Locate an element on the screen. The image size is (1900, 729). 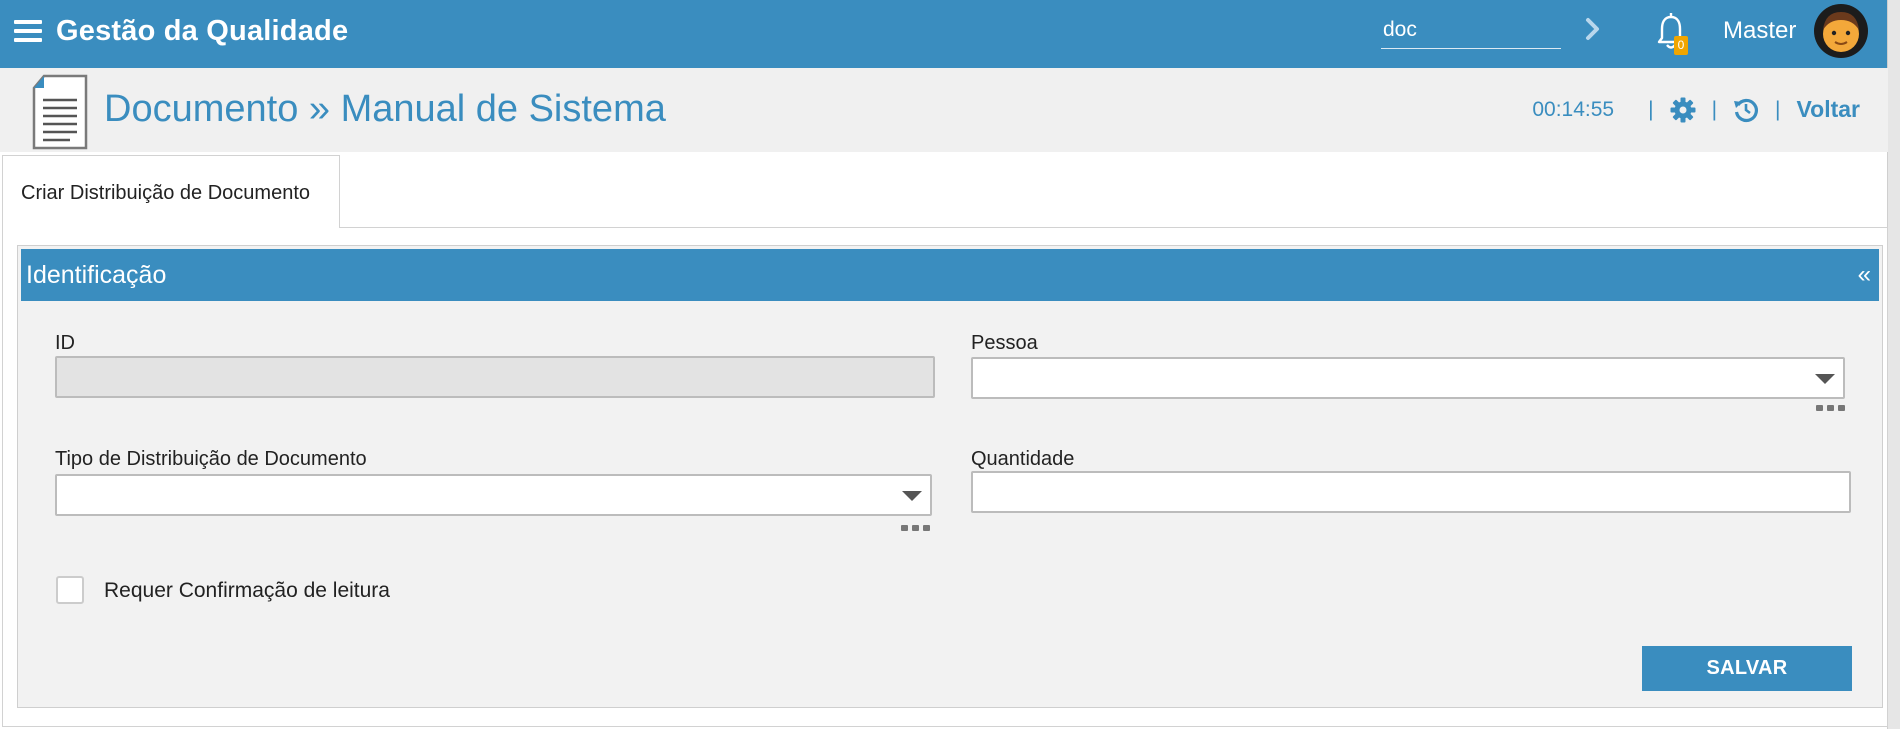
pessoa-select is located at coordinates (1408, 378).